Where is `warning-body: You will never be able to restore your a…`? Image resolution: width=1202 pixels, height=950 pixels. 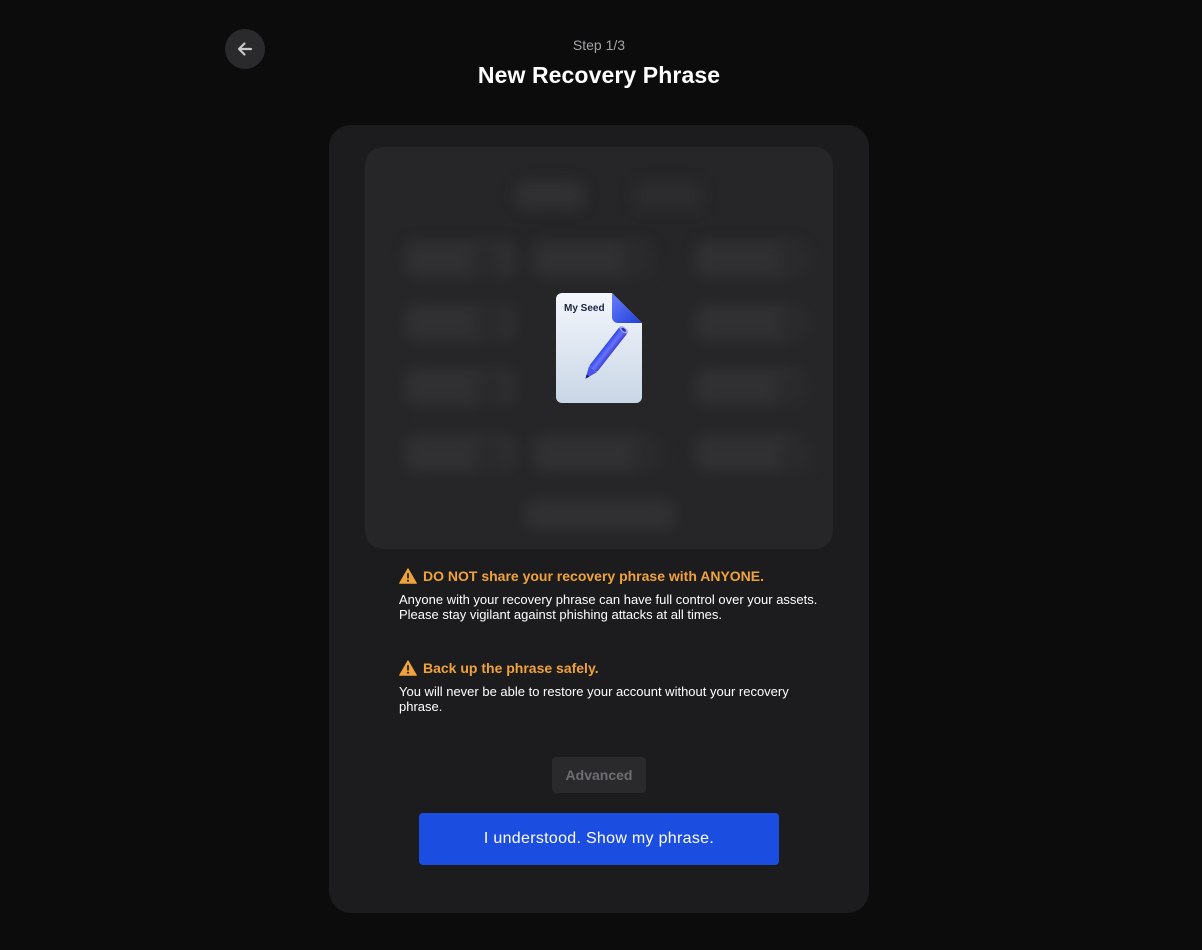 warning-body: You will never be able to restore your a… is located at coordinates (594, 699).